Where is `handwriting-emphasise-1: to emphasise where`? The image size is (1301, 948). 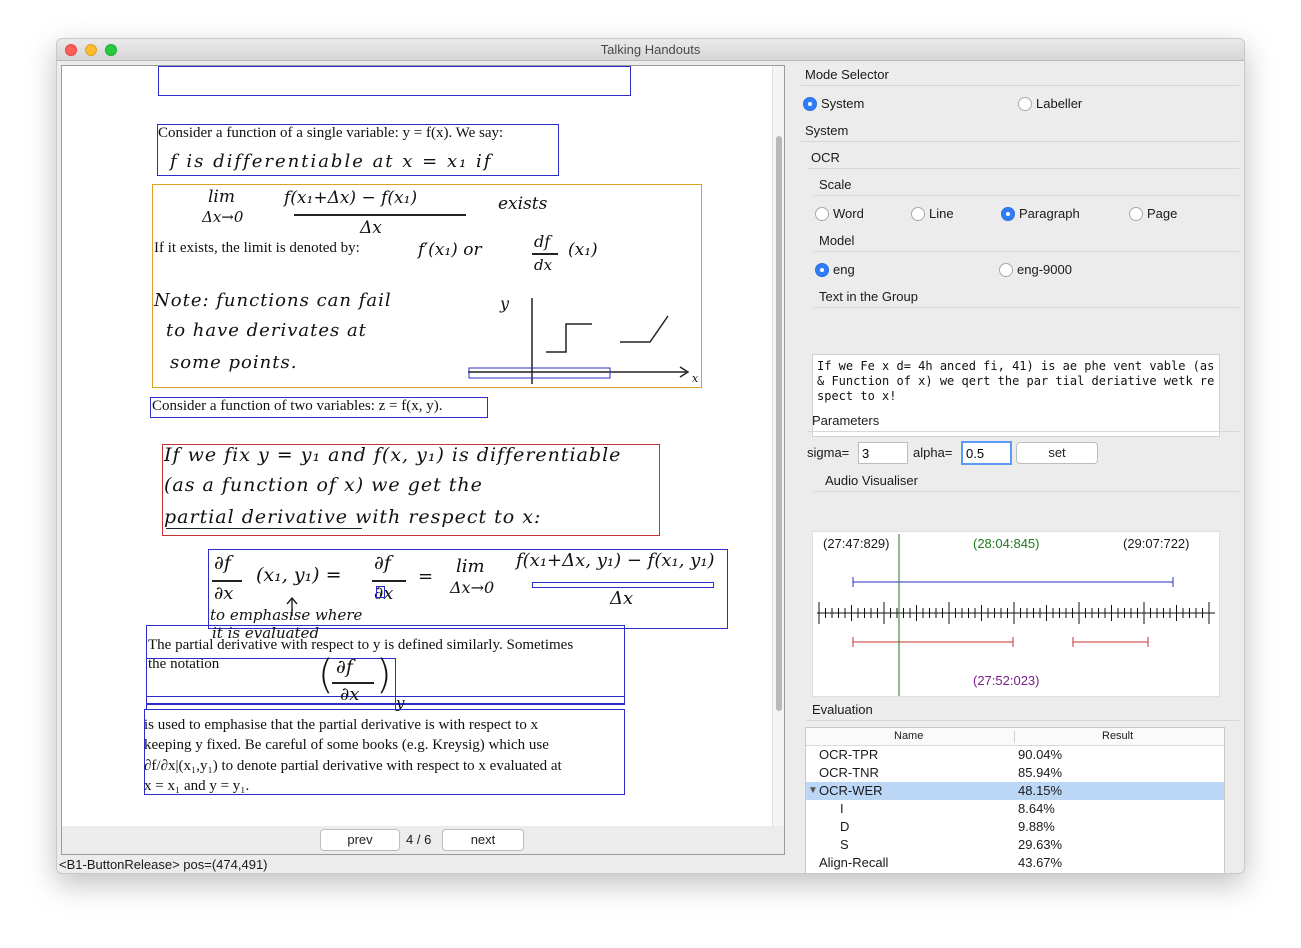
handwriting-emphasise-1: to emphasise where is located at coordinates (286, 615).